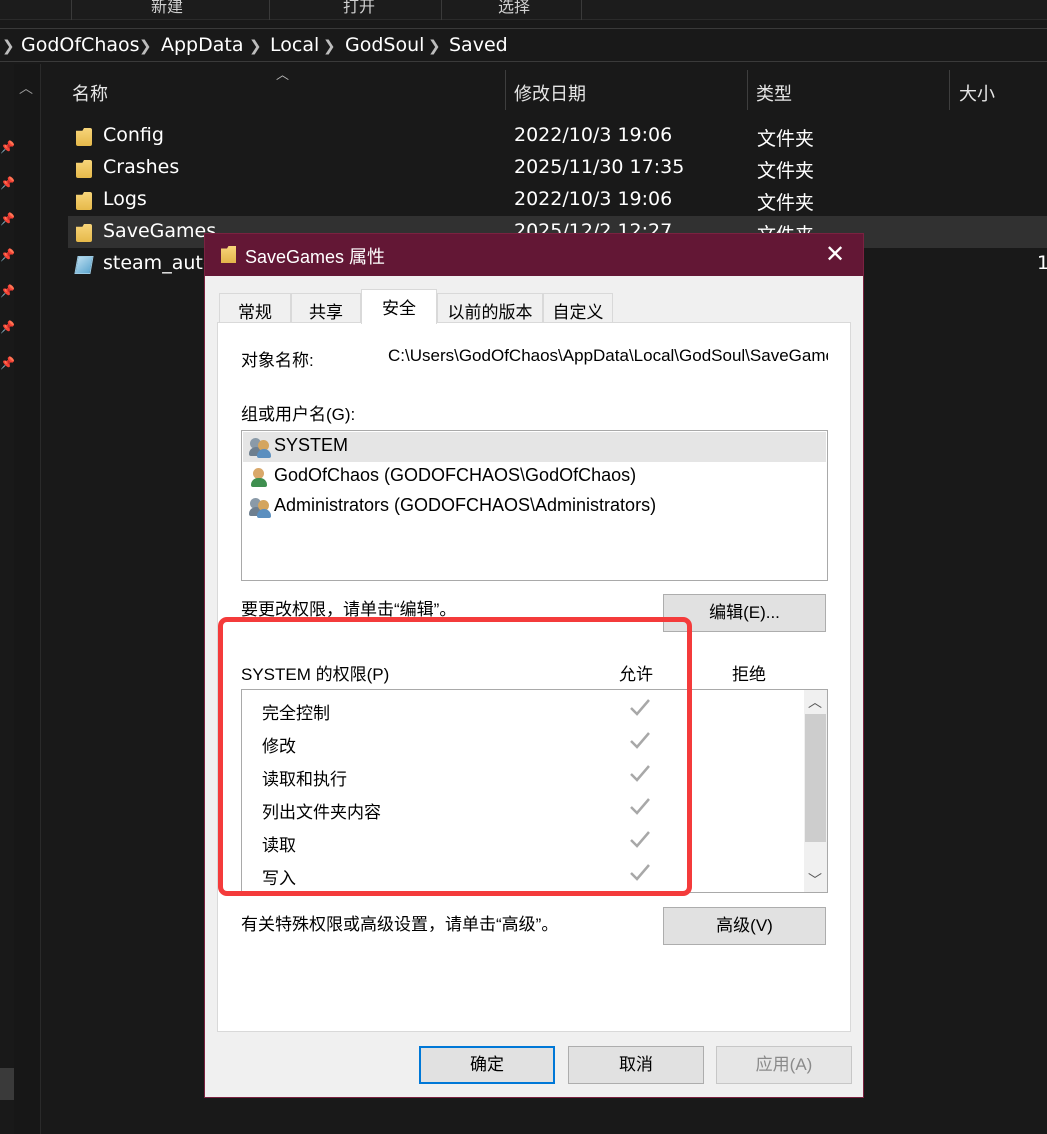 Image resolution: width=1047 pixels, height=1134 pixels. Describe the element at coordinates (311, 445) in the screenshot. I see `user-name: SYSTEM` at that location.